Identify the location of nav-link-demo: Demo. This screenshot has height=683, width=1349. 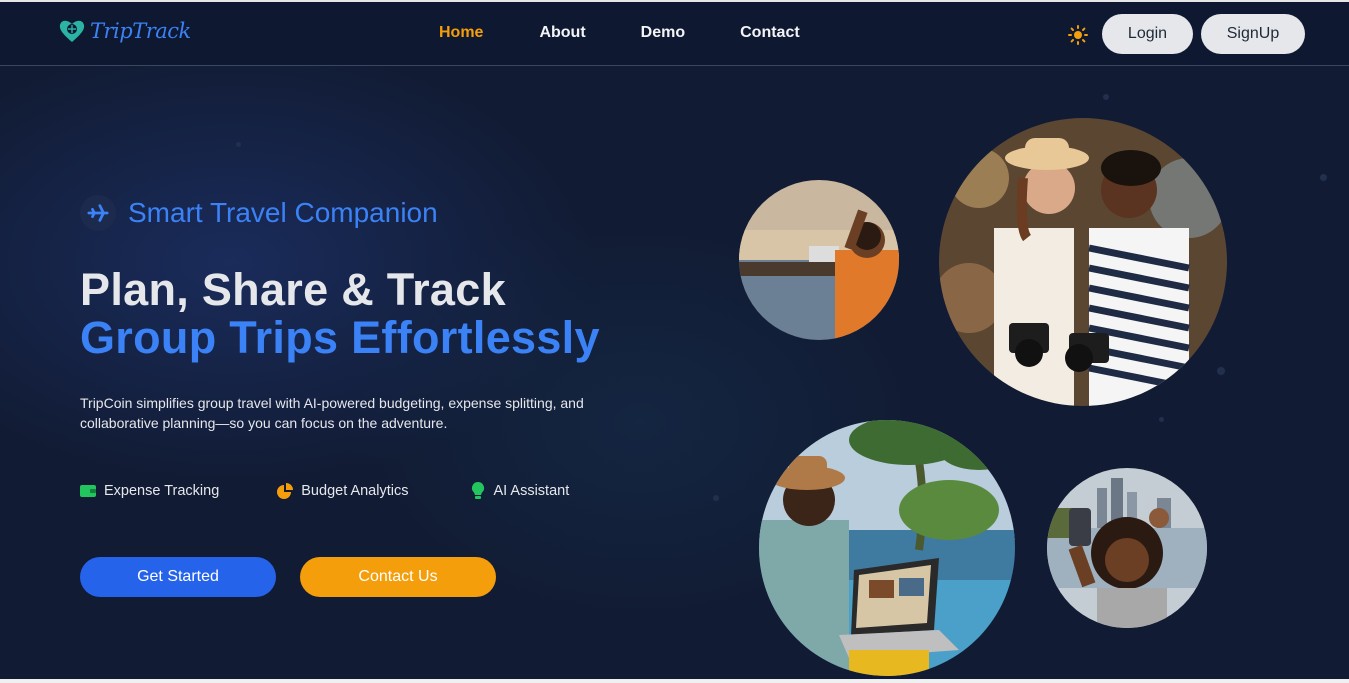
(663, 33).